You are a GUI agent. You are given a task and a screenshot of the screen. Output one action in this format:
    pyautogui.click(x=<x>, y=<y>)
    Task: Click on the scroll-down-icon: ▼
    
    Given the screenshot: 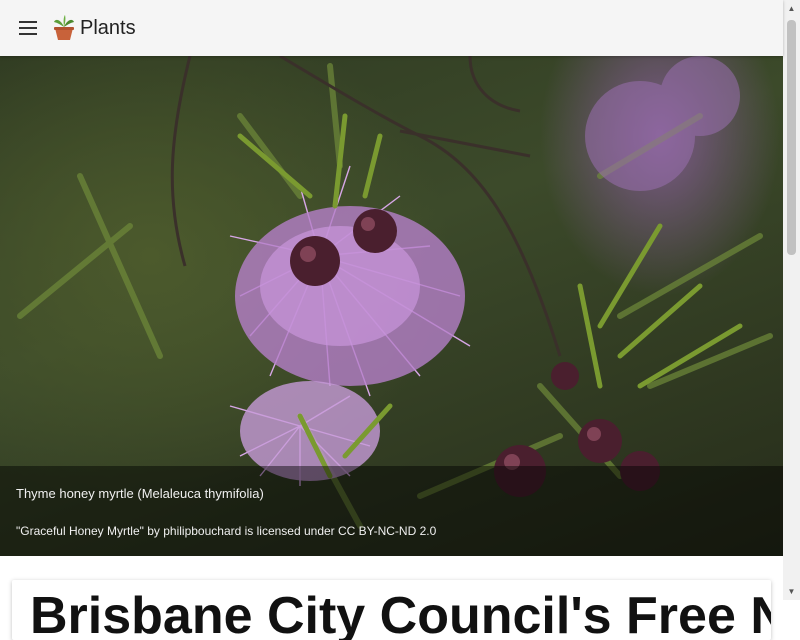 What is the action you would take?
    pyautogui.click(x=791, y=591)
    